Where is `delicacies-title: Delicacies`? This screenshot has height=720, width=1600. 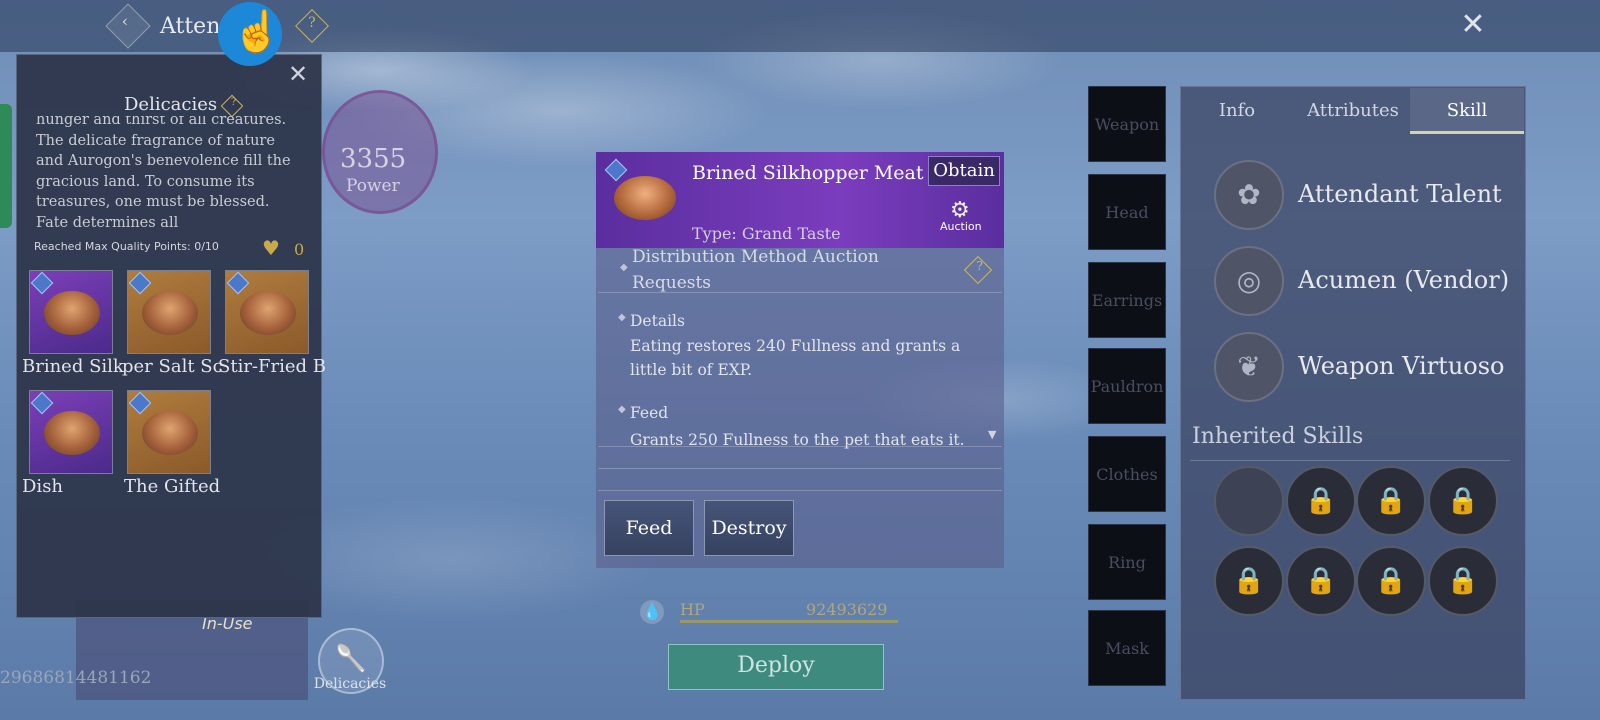 delicacies-title: Delicacies is located at coordinates (171, 104).